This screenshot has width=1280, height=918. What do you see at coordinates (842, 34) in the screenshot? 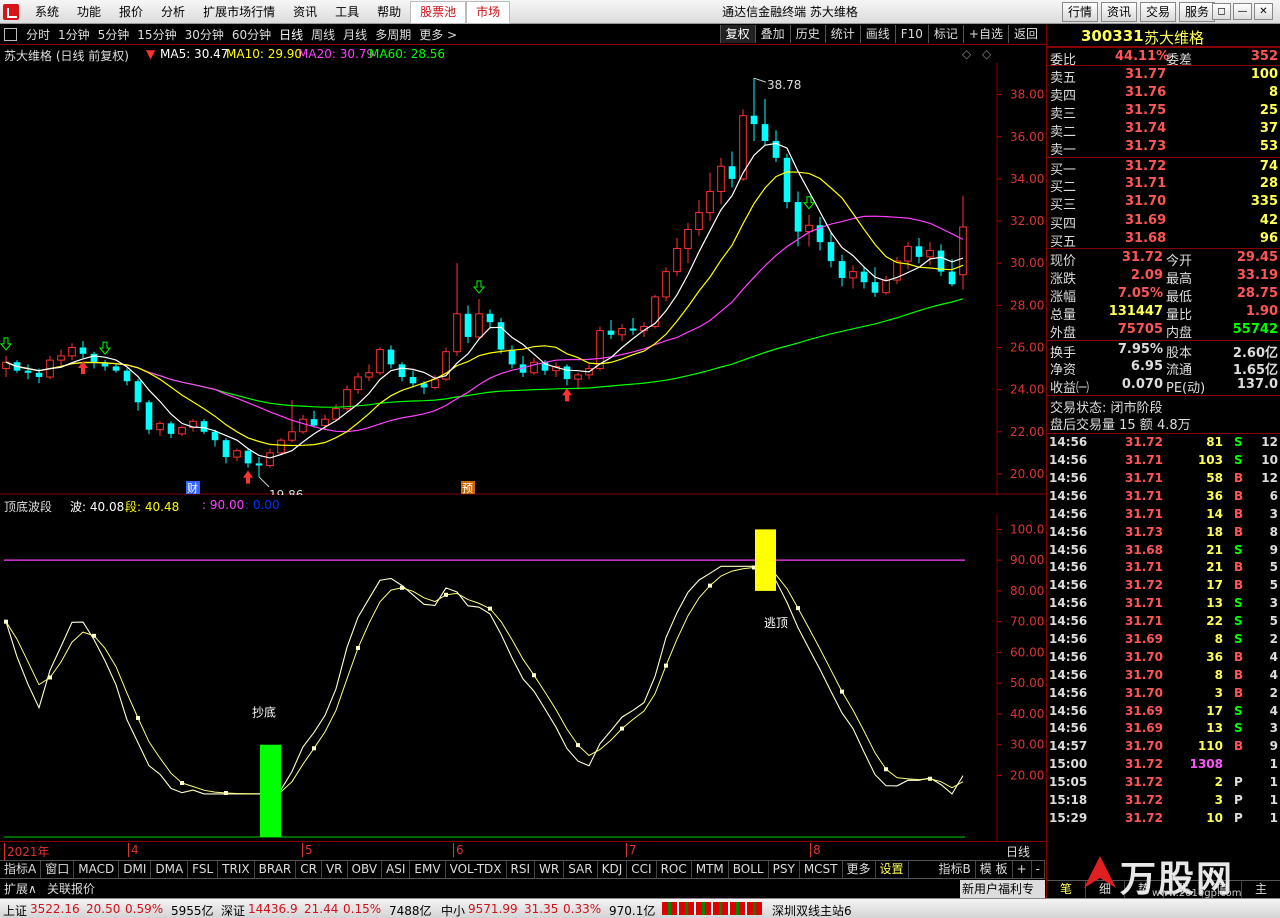
I see `chart-tool-button: 统计` at bounding box center [842, 34].